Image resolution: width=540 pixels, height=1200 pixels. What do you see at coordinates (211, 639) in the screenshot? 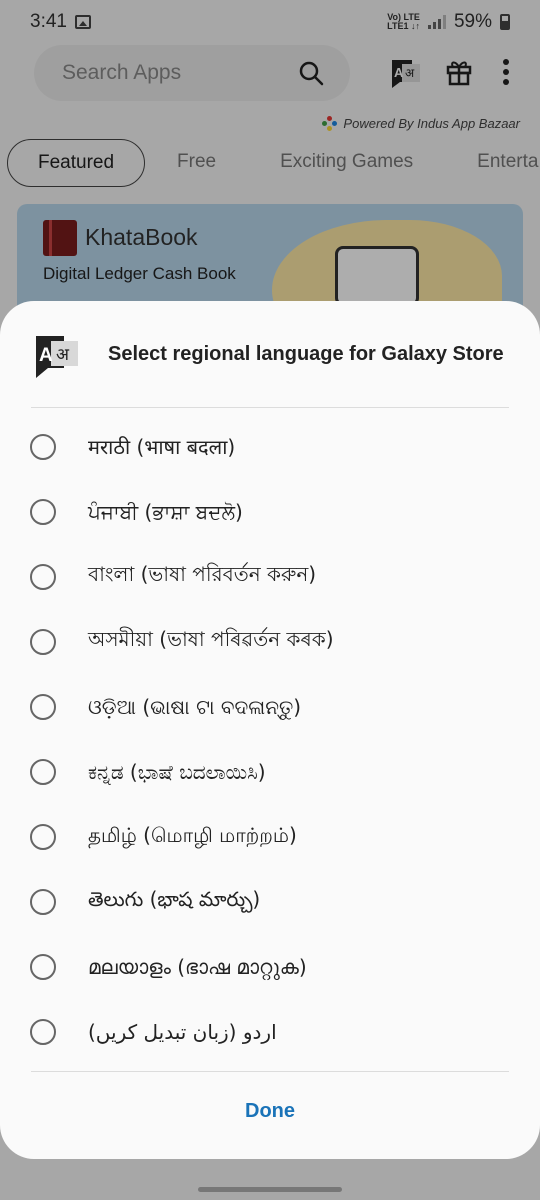
I see `language-label: অসমীয়া (ভাষা পৰিৱৰ্তন কৰক)` at bounding box center [211, 639].